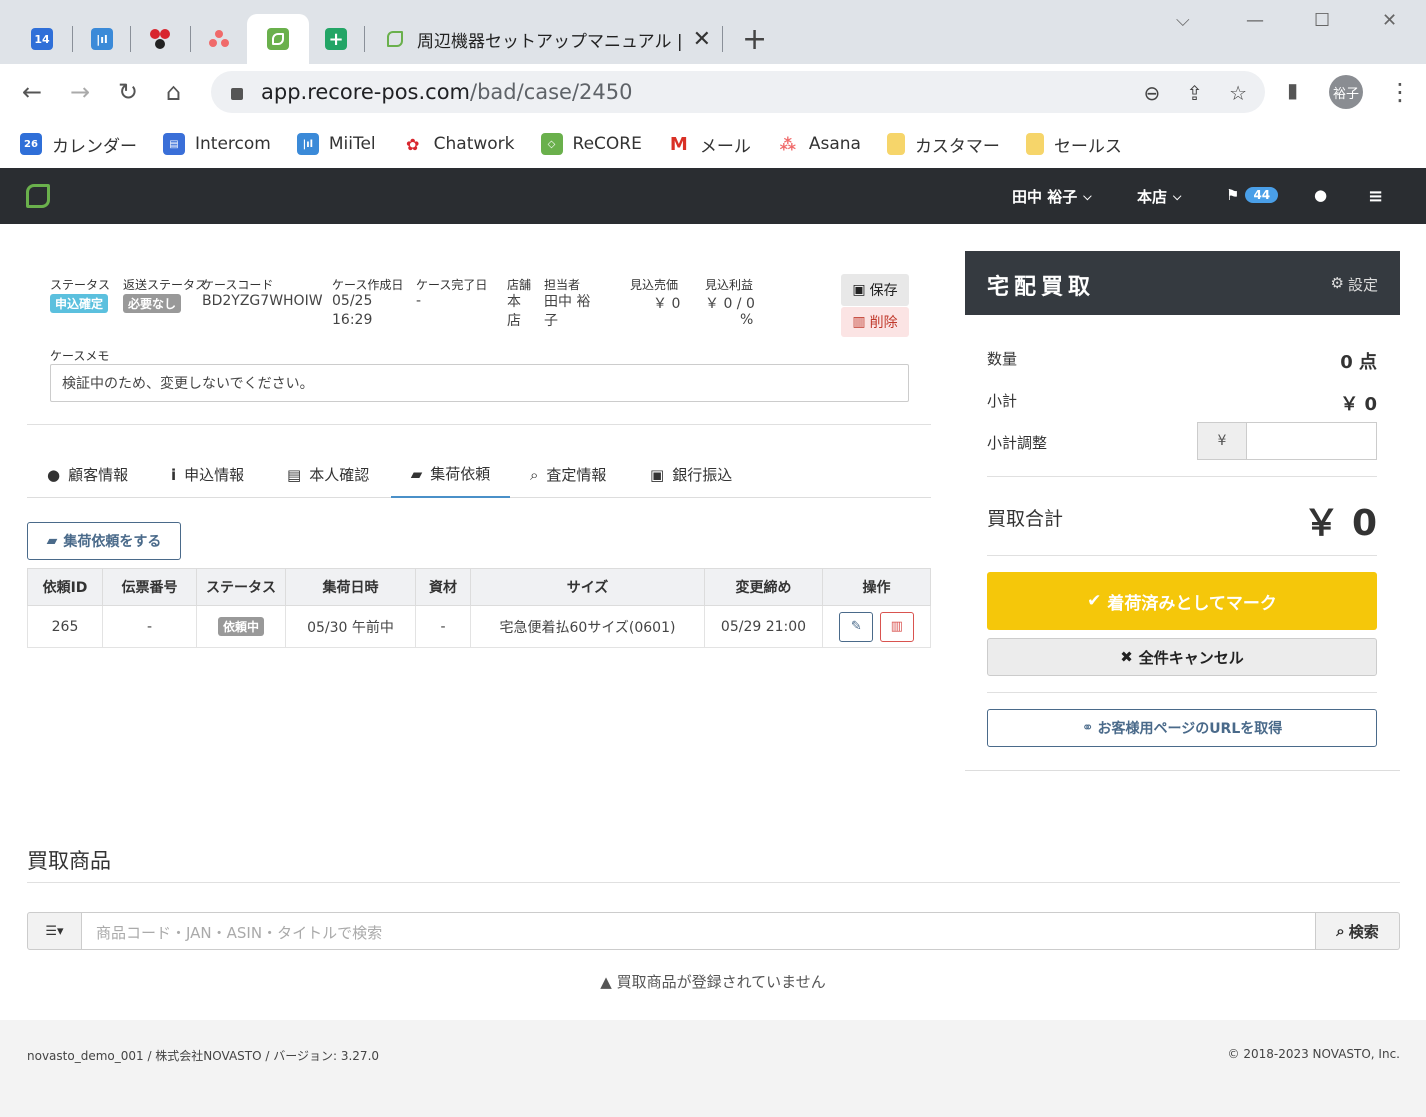 The image size is (1426, 1117). What do you see at coordinates (787, 144) in the screenshot?
I see `asana-icon: ⁂` at bounding box center [787, 144].